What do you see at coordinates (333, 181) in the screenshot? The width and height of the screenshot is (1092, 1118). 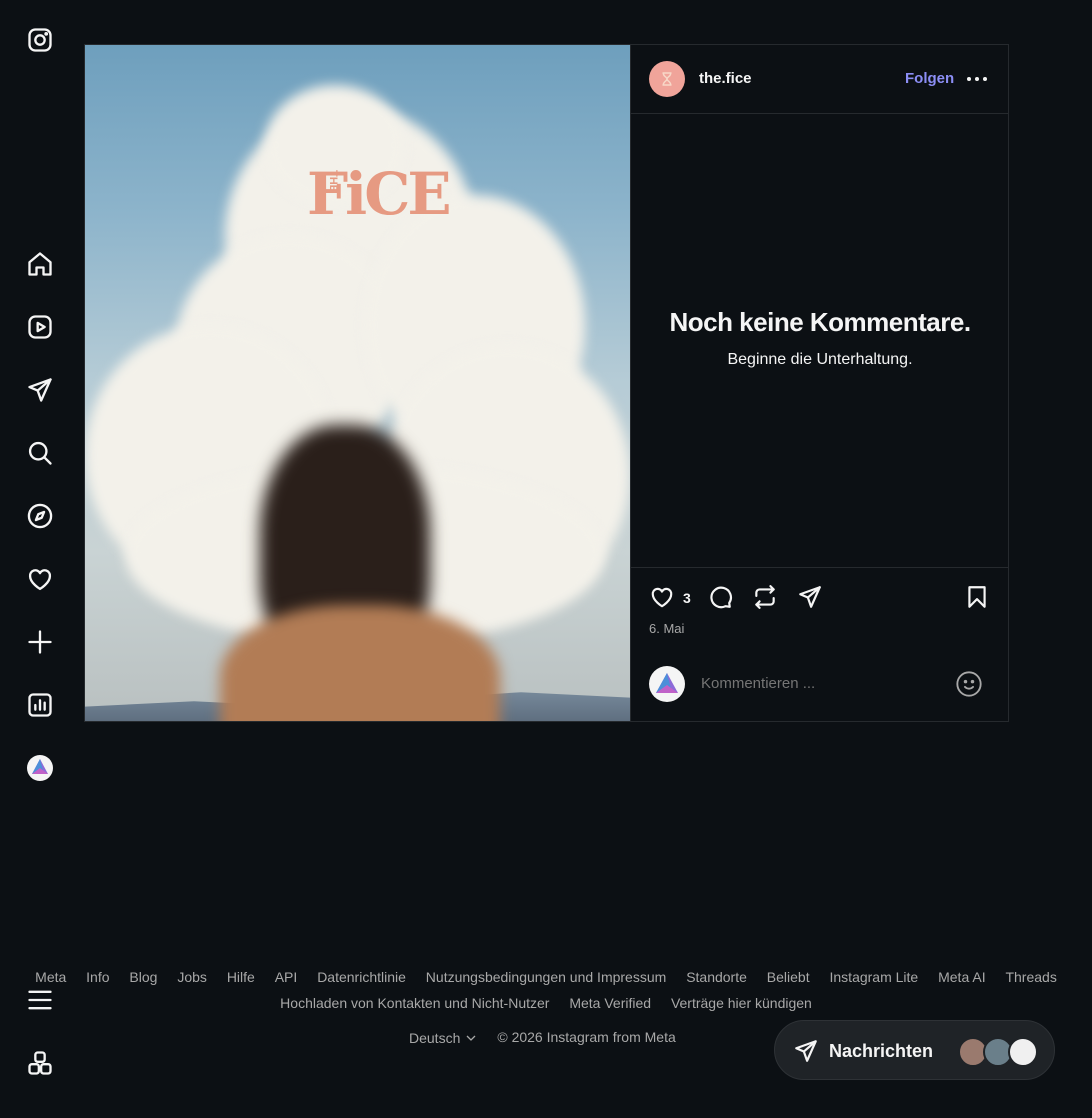 I see `brand-logo-small: THE` at bounding box center [333, 181].